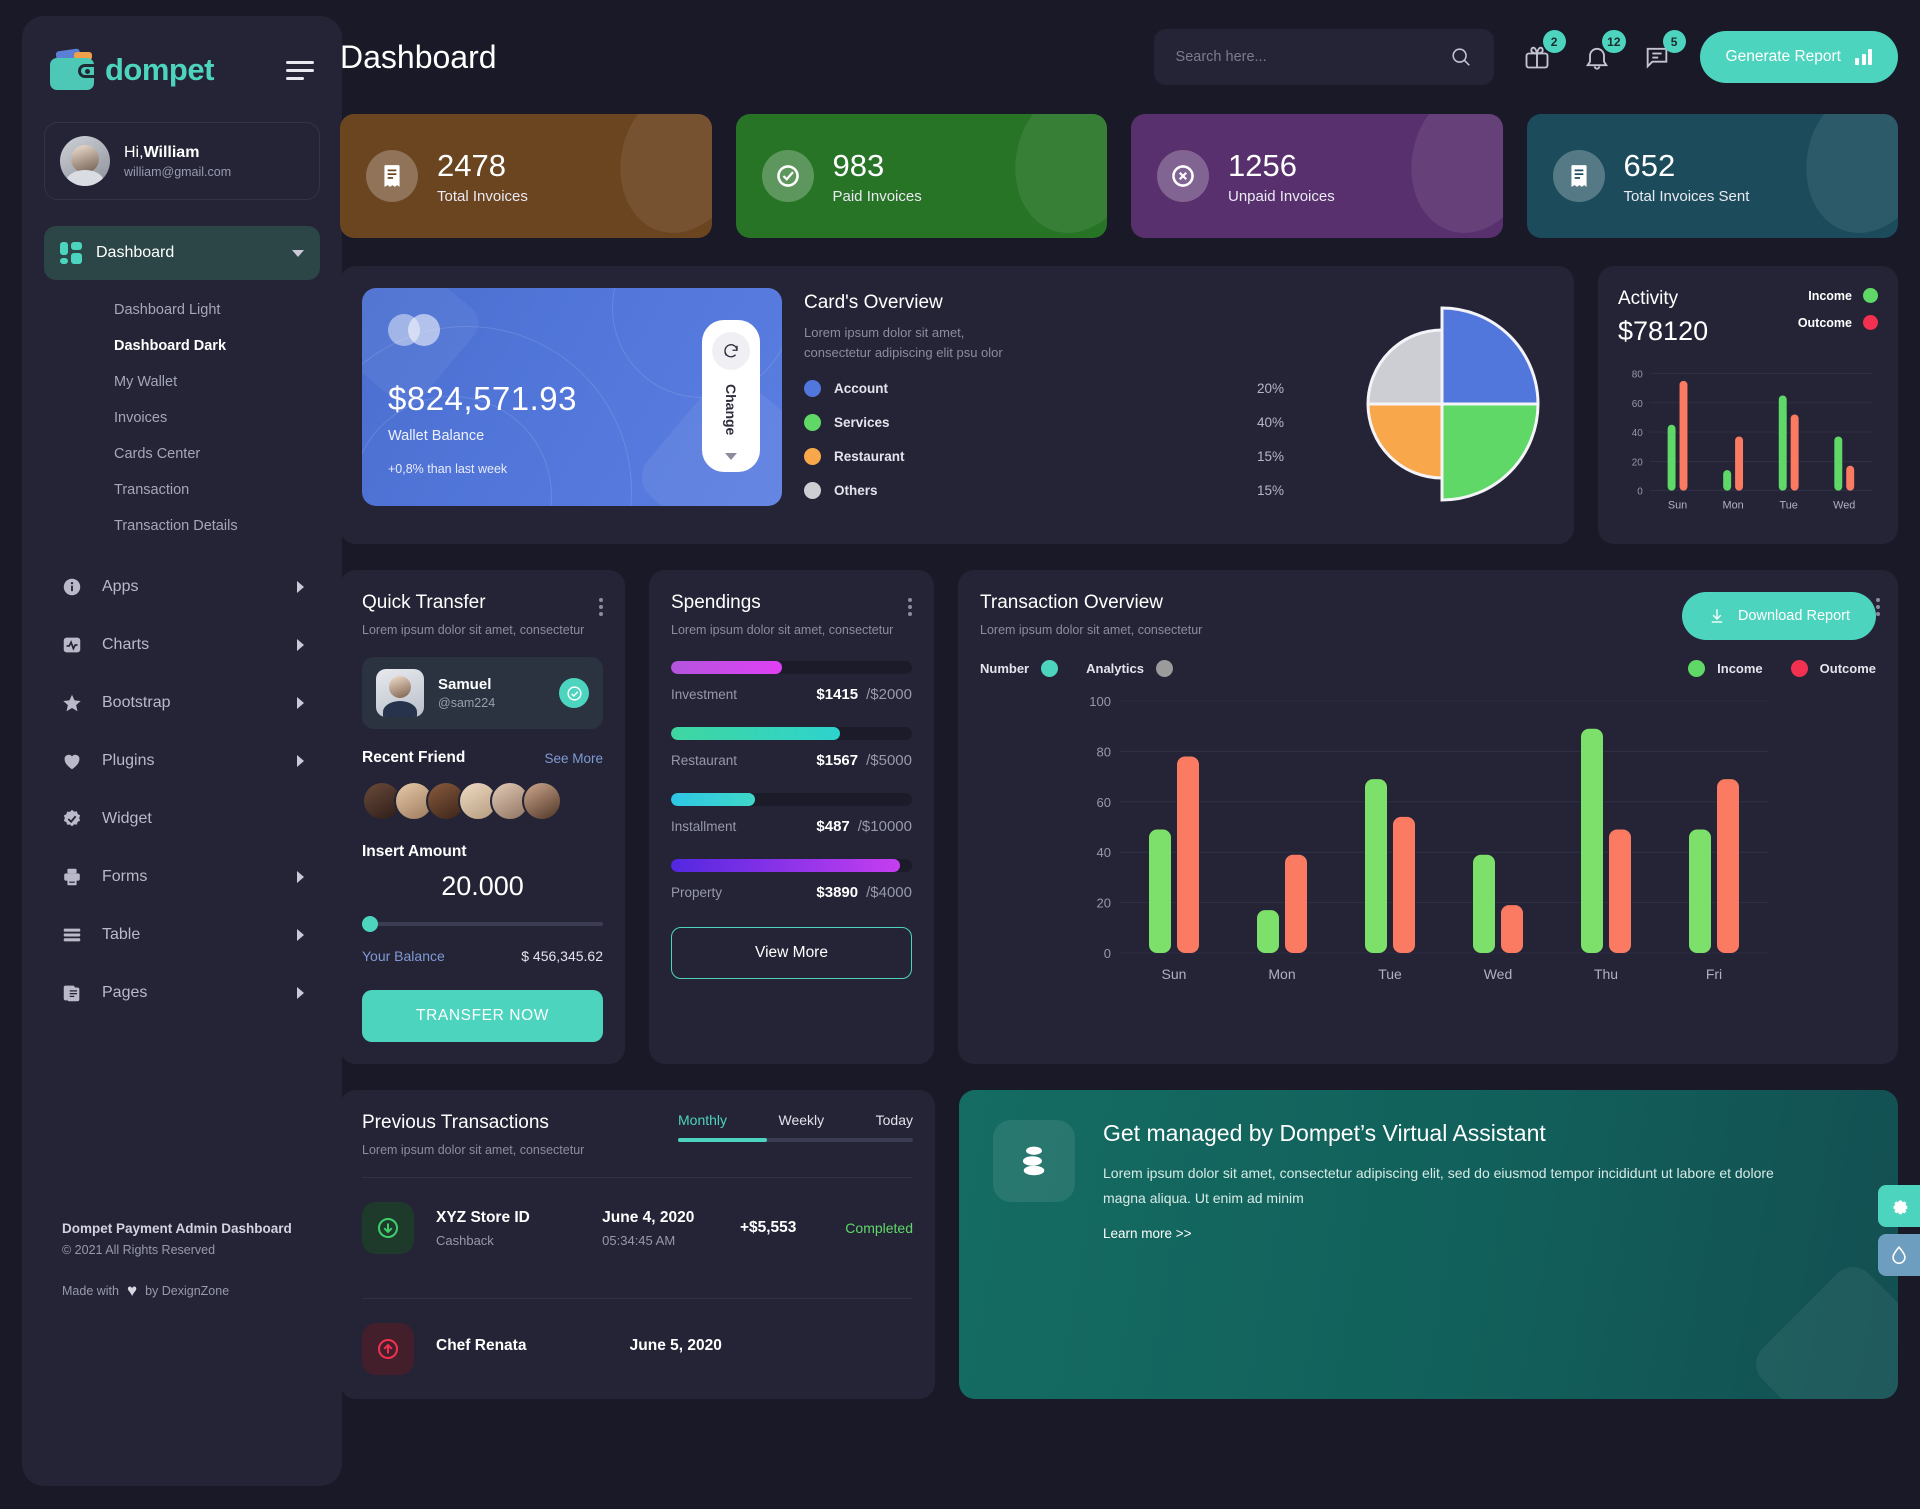 This screenshot has width=1920, height=1509. What do you see at coordinates (1863, 57) in the screenshot?
I see `bar-chart-icon` at bounding box center [1863, 57].